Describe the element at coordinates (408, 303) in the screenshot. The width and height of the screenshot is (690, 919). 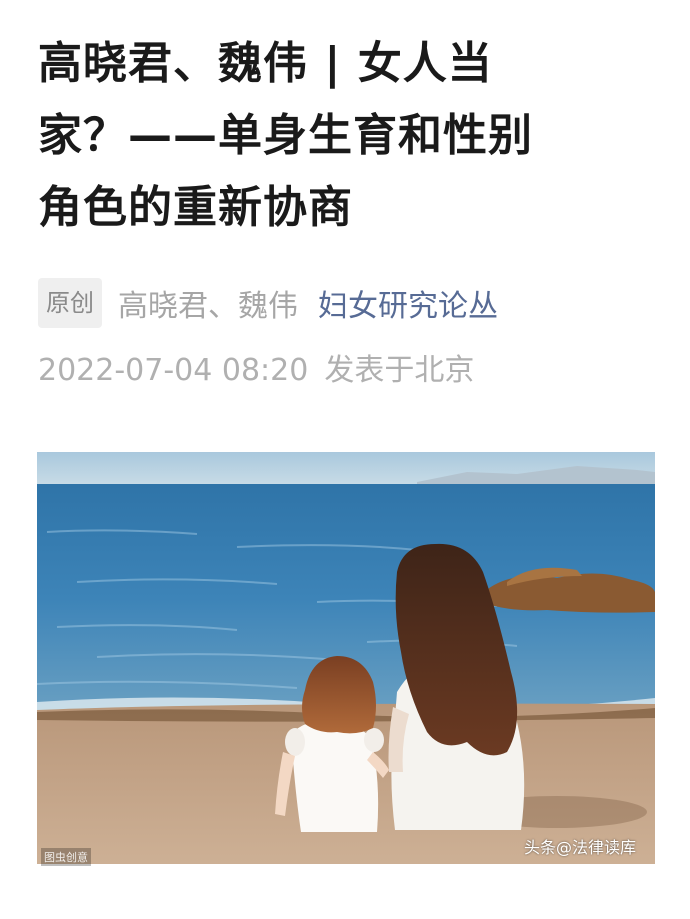
I see `account-name-link: 妇女研究论丛` at that location.